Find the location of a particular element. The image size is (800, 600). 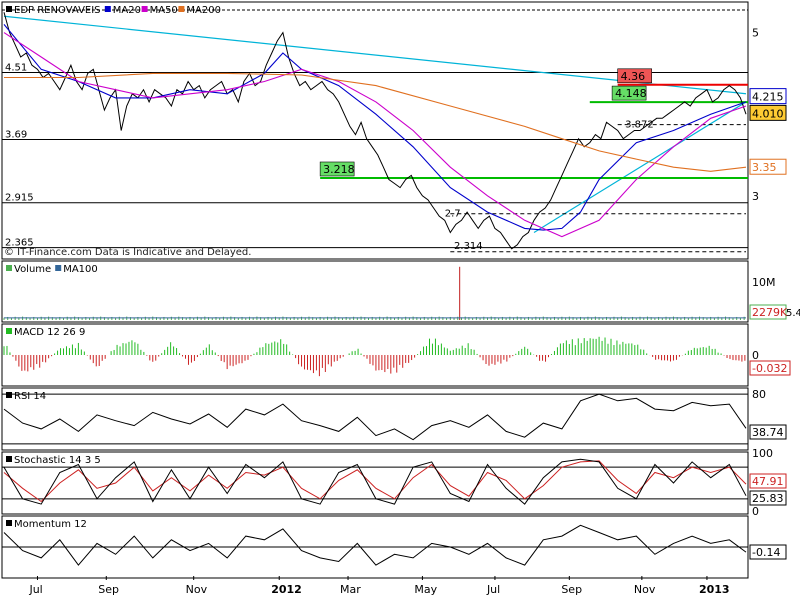

x-label-5: May is located at coordinates (425, 589).